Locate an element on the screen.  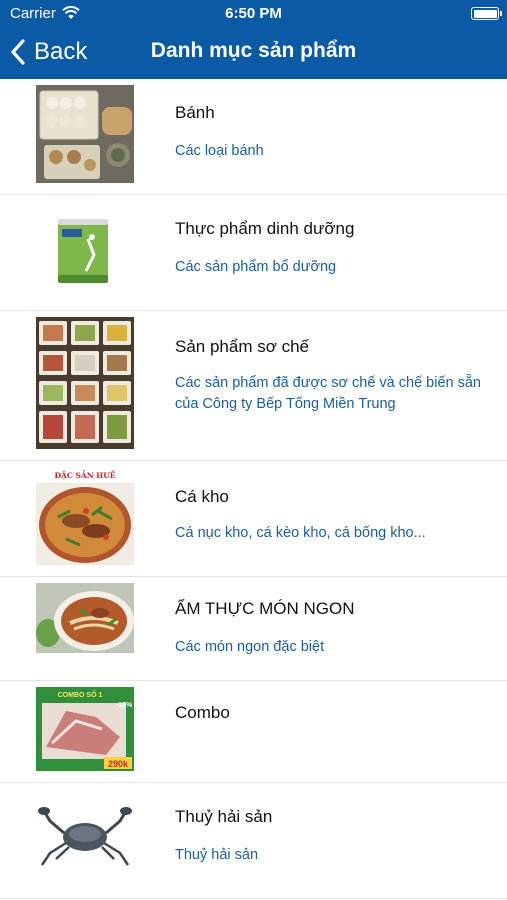
battery-icon is located at coordinates (486, 13).